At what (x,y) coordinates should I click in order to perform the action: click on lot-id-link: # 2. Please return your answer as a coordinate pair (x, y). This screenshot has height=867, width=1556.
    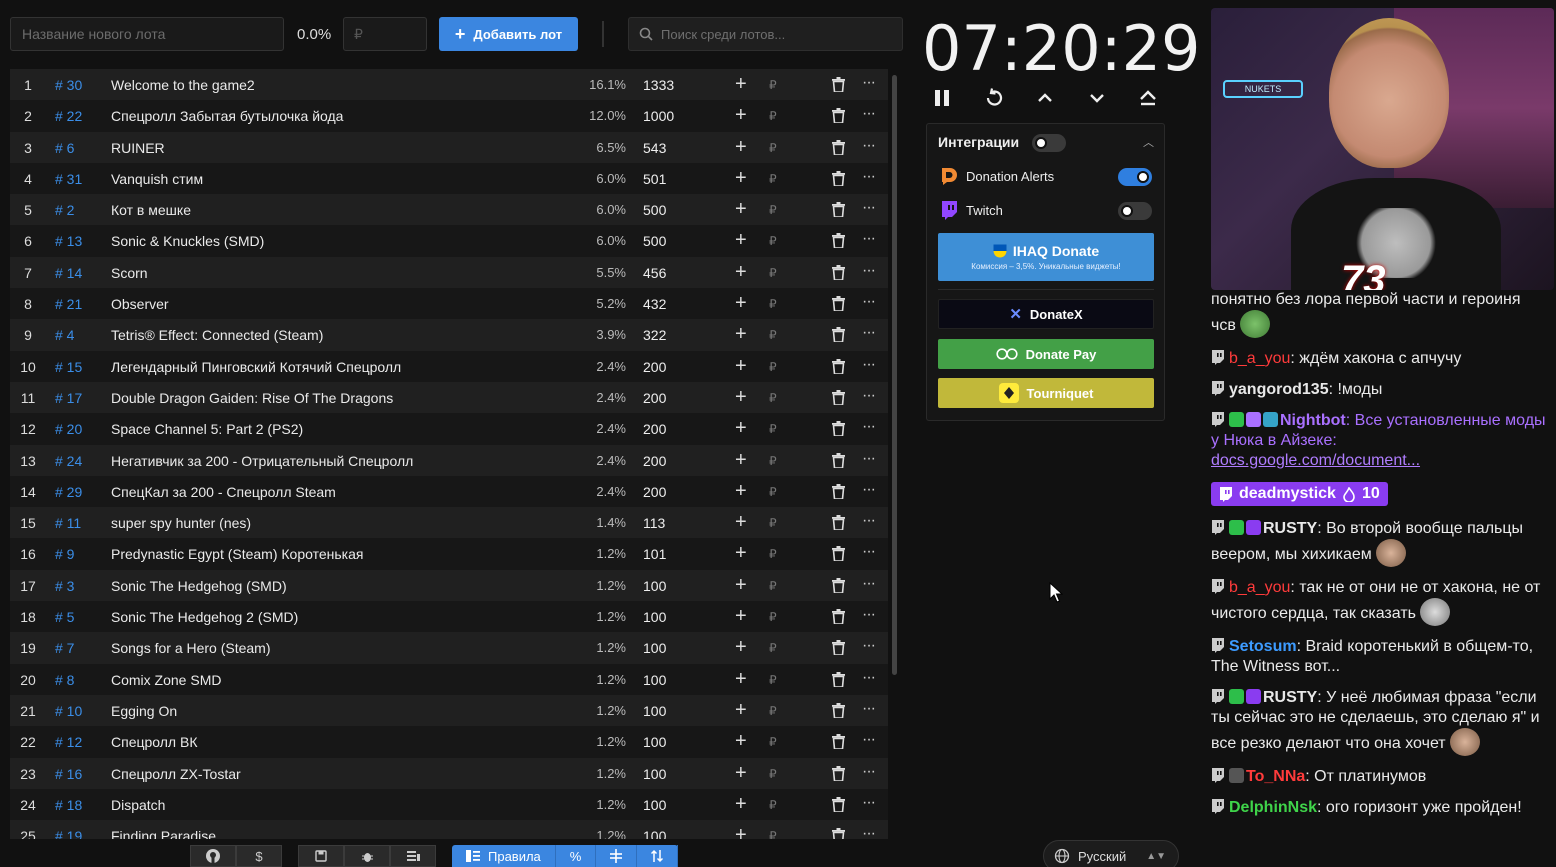
    Looking at the image, I should click on (64, 210).